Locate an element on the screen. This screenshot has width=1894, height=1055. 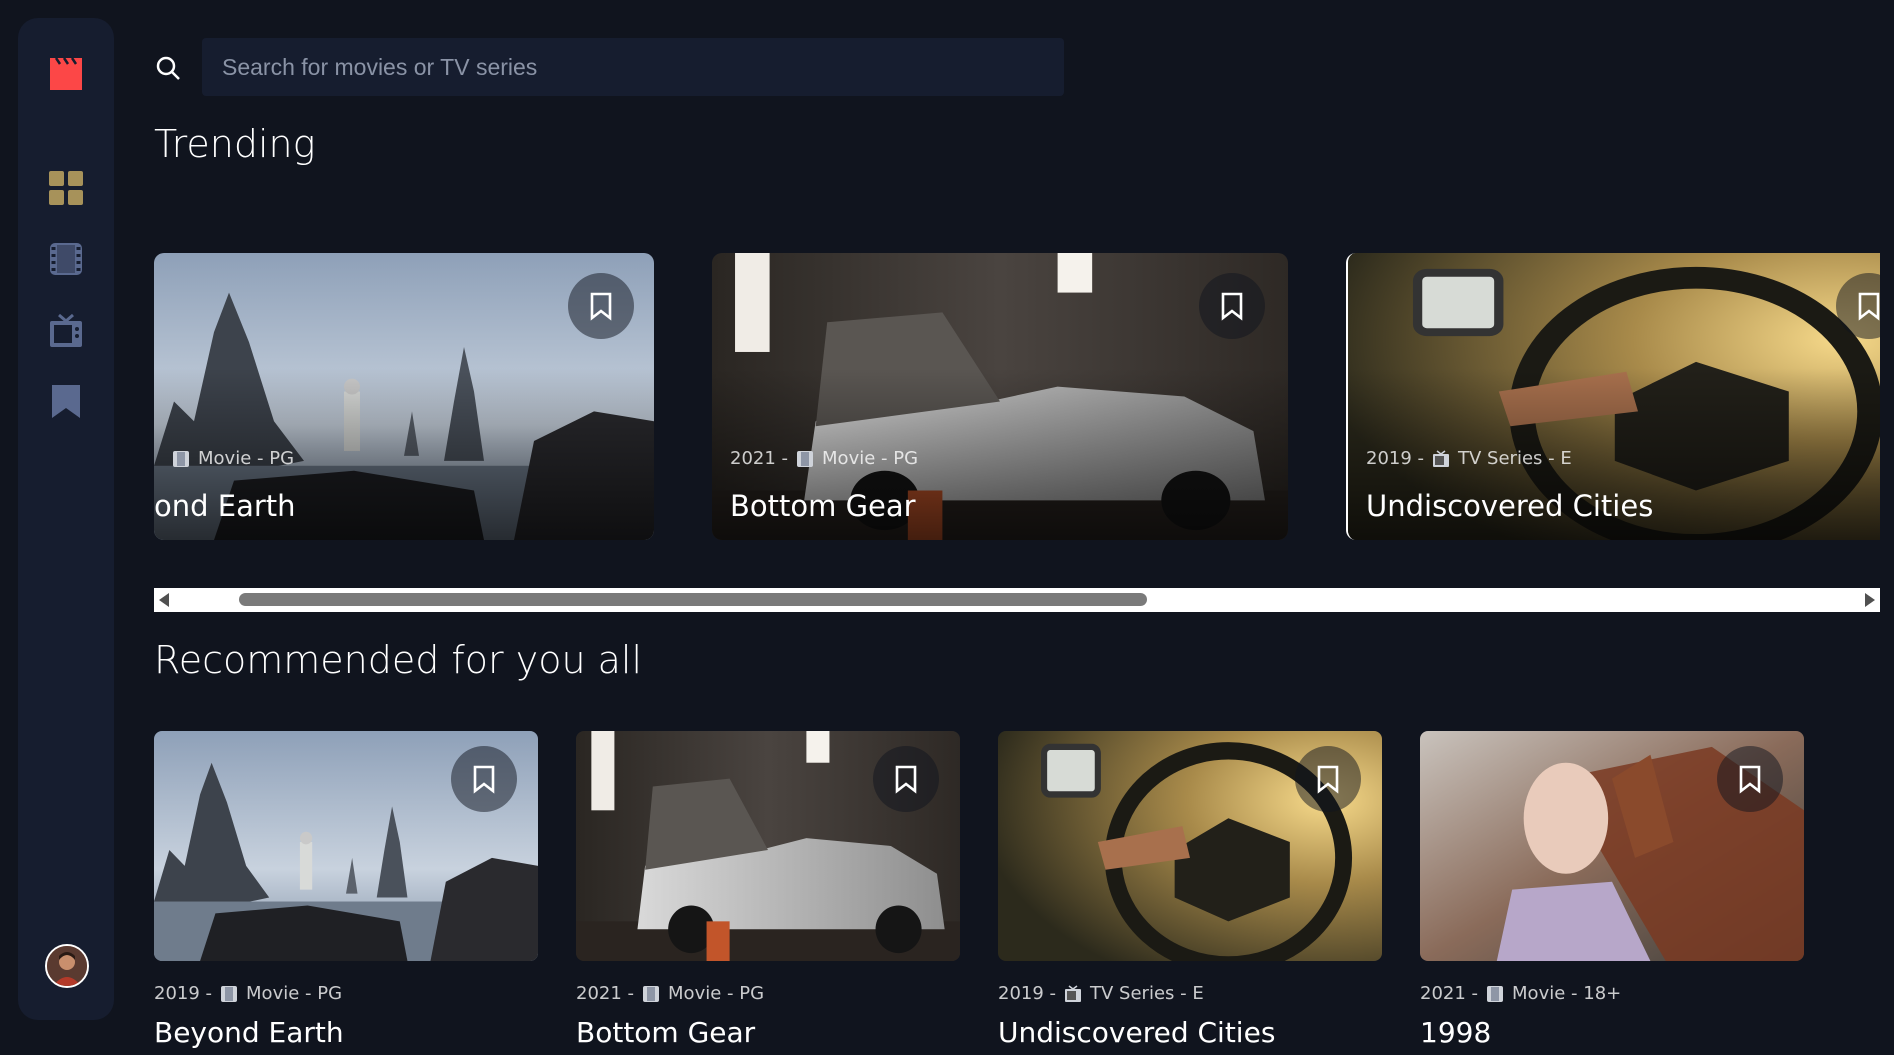
search-bar is located at coordinates (609, 67).